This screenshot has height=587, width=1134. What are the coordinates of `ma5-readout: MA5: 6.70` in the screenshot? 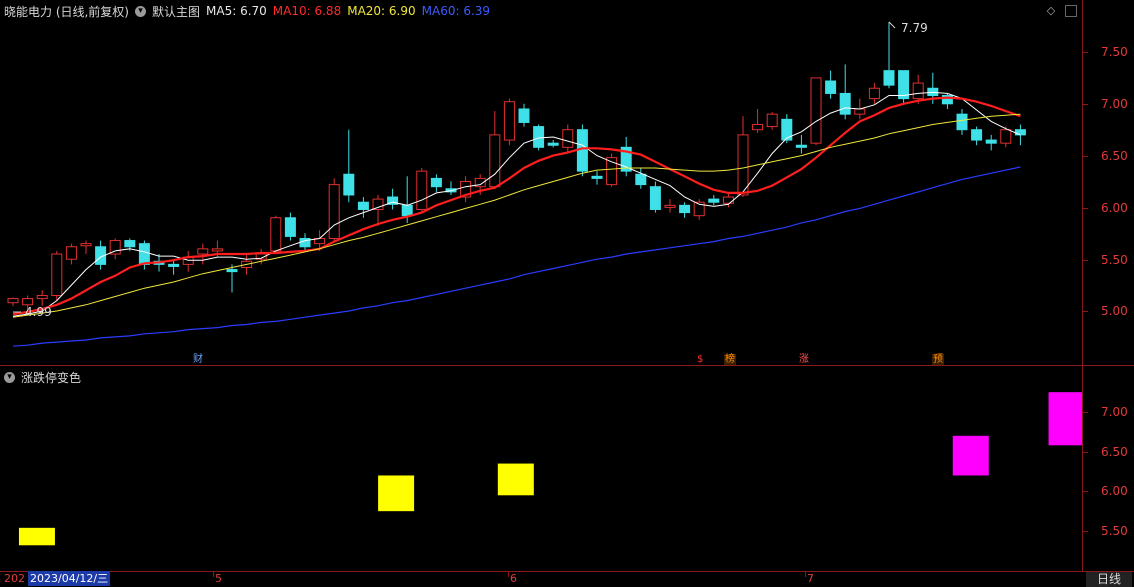 It's located at (236, 11).